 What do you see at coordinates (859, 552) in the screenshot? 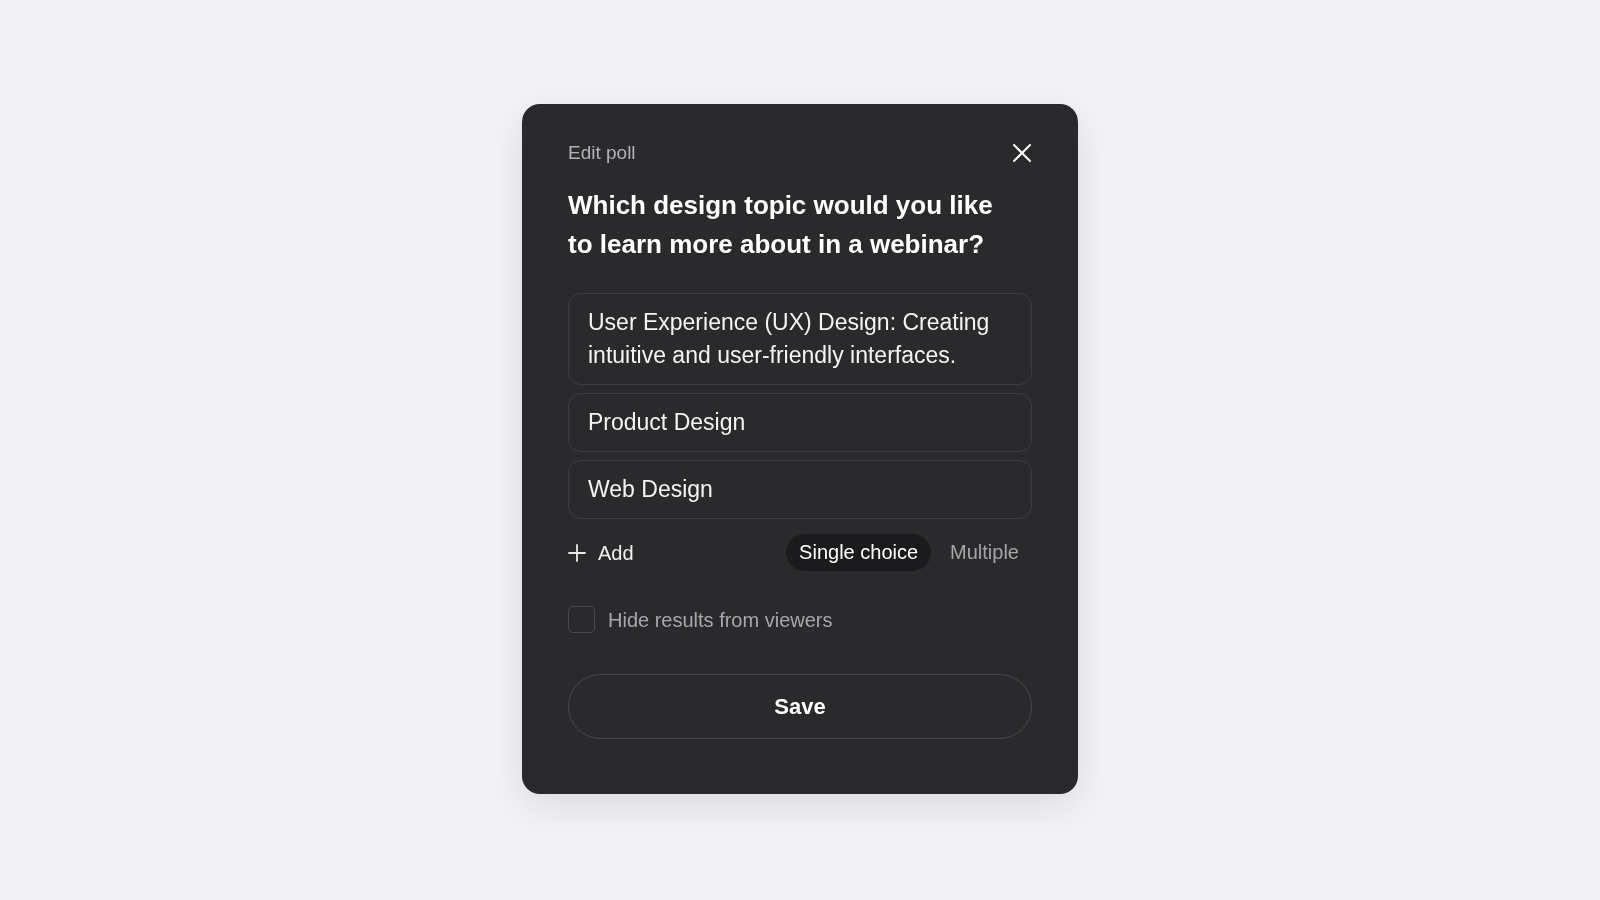
I see `choice-mode-tab: Single choice` at bounding box center [859, 552].